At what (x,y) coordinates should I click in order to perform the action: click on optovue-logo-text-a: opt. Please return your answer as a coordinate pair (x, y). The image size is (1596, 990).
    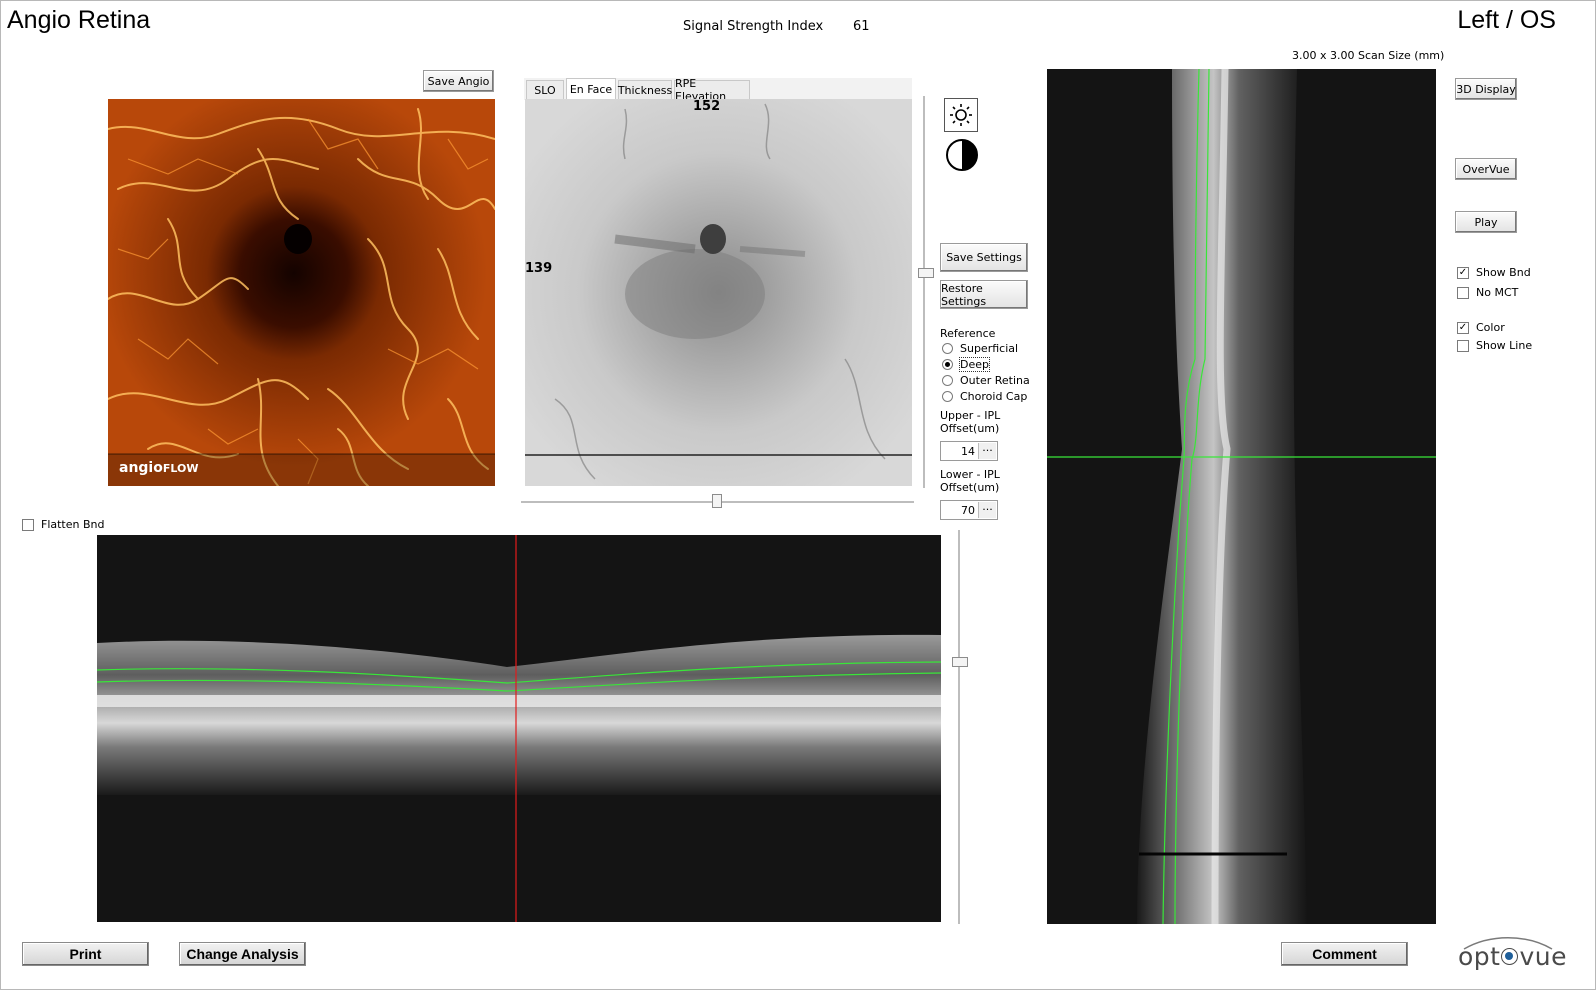
    Looking at the image, I should click on (1479, 956).